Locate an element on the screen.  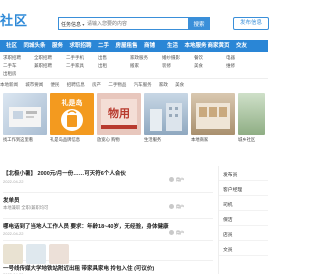
subnav-link: 二手家具 is located at coordinates (75, 66).